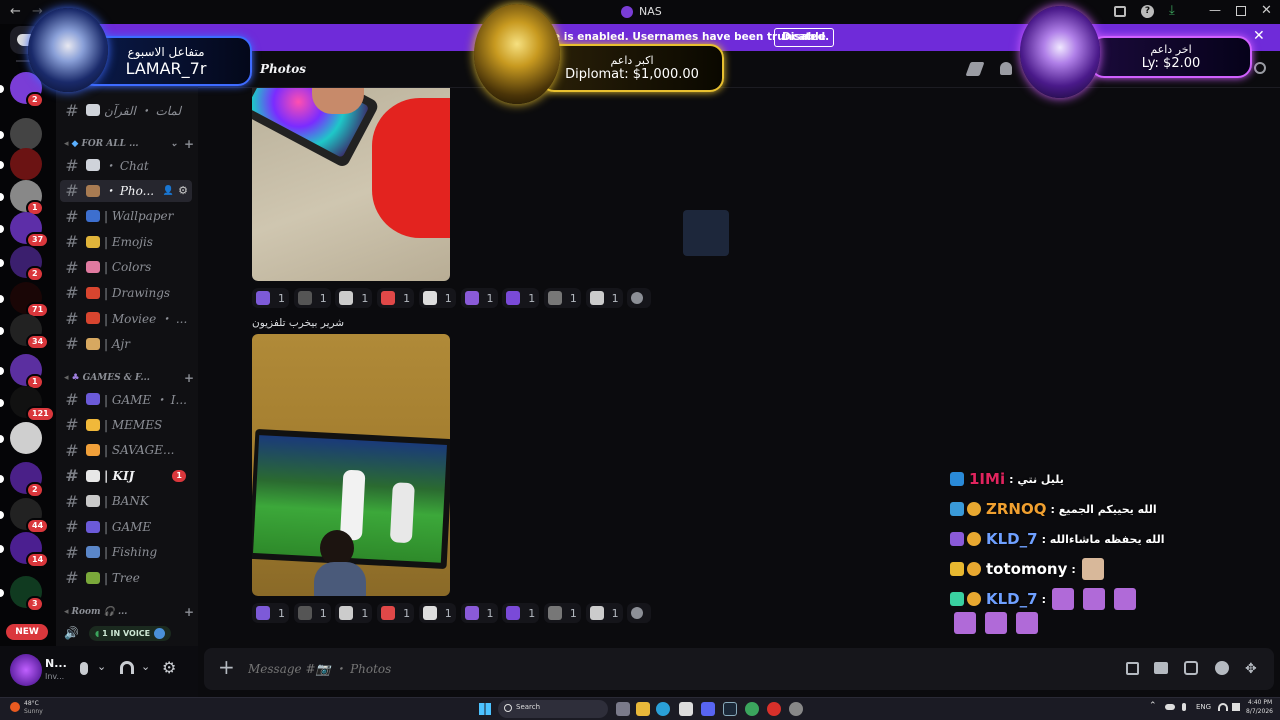  Describe the element at coordinates (168, 191) in the screenshot. I see `invite-icon: 👤` at that location.